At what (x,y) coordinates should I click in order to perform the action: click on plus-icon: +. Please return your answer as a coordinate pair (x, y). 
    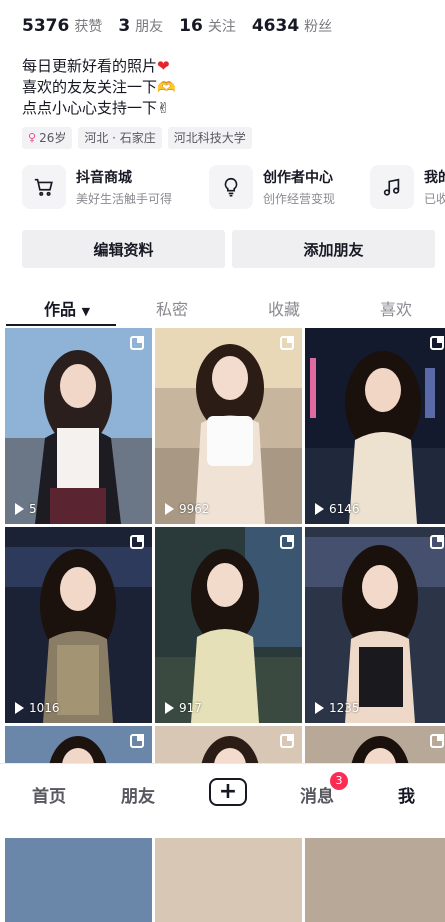
    Looking at the image, I should click on (228, 791).